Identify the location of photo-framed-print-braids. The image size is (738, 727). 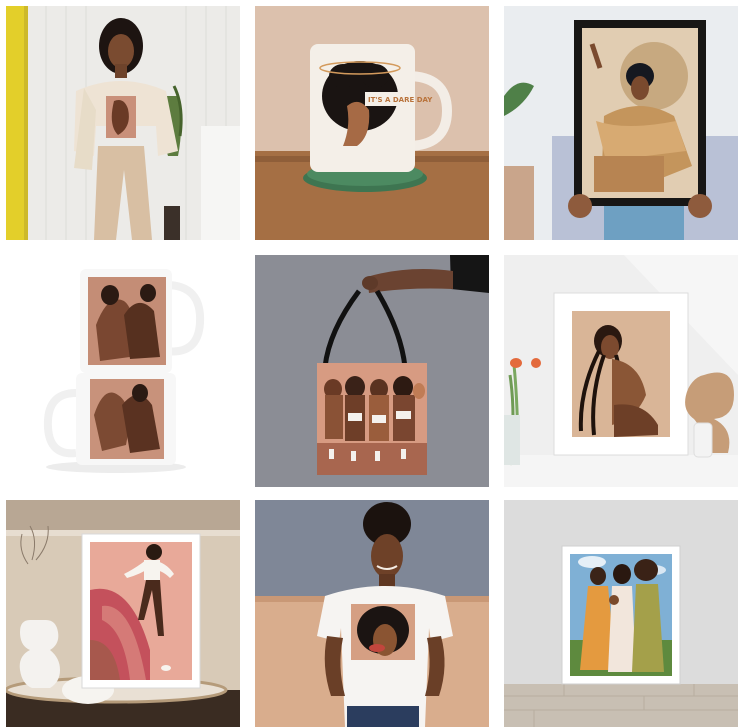
(621, 371).